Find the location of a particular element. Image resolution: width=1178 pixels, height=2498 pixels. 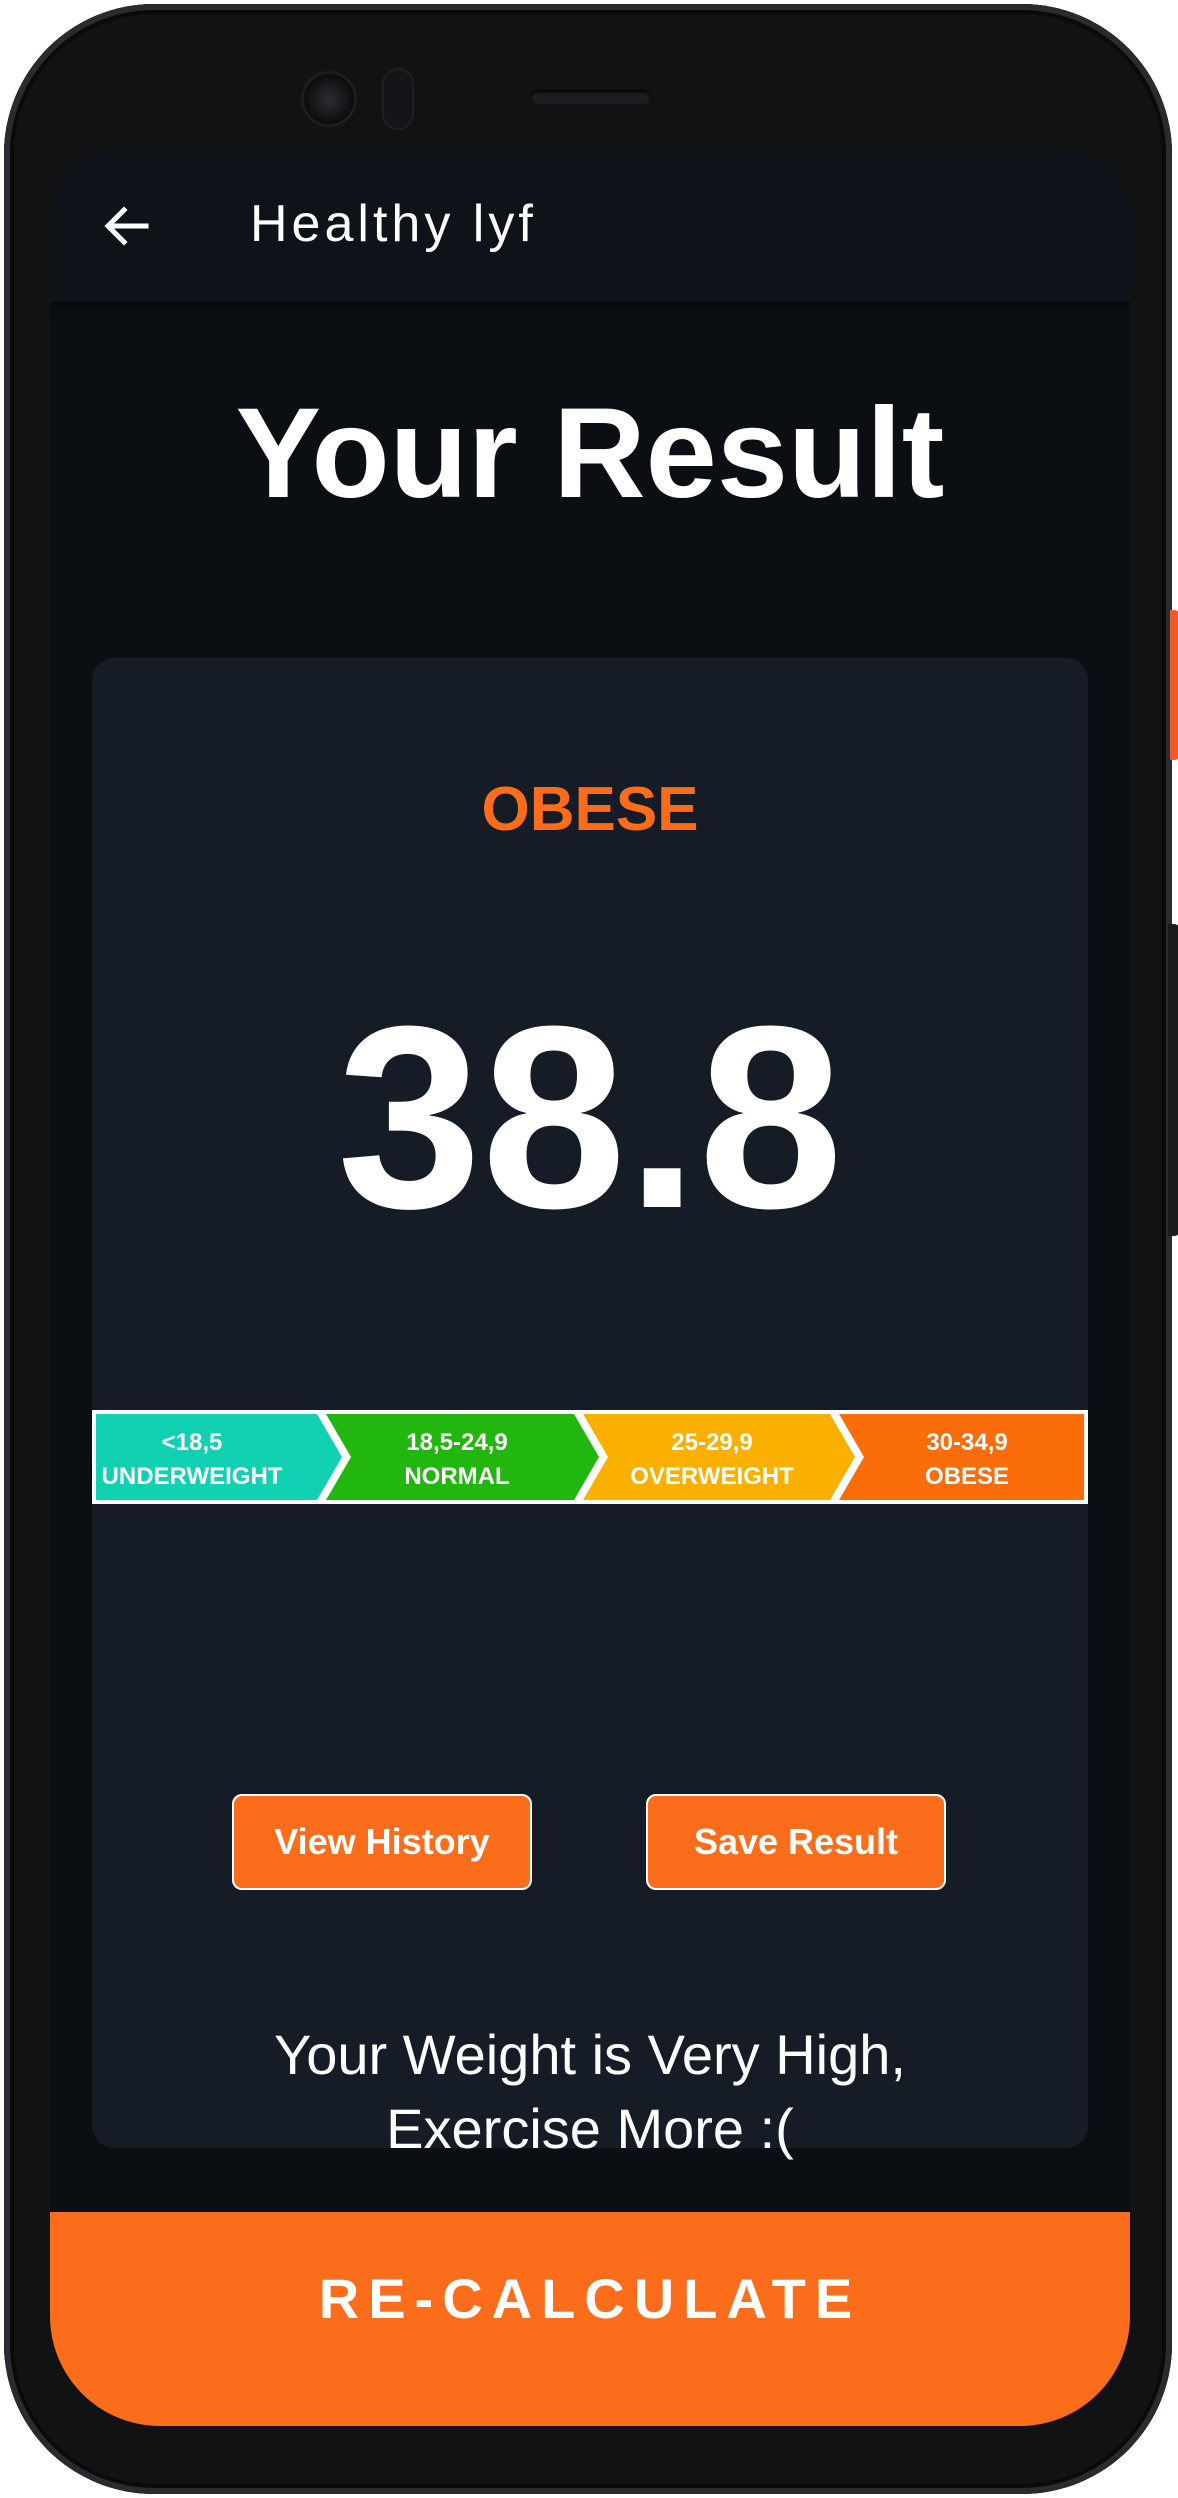

recalculate-button: RE-CALCULATE is located at coordinates (590, 2319).